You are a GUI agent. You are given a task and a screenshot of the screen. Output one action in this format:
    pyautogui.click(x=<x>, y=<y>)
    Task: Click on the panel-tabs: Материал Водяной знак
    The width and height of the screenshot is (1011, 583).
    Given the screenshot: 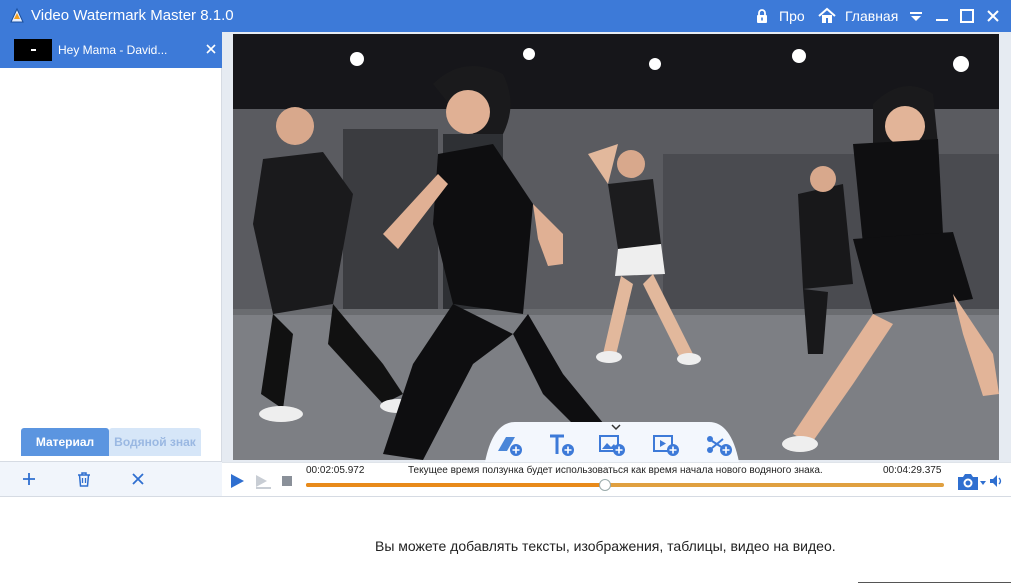 What is the action you would take?
    pyautogui.click(x=111, y=442)
    